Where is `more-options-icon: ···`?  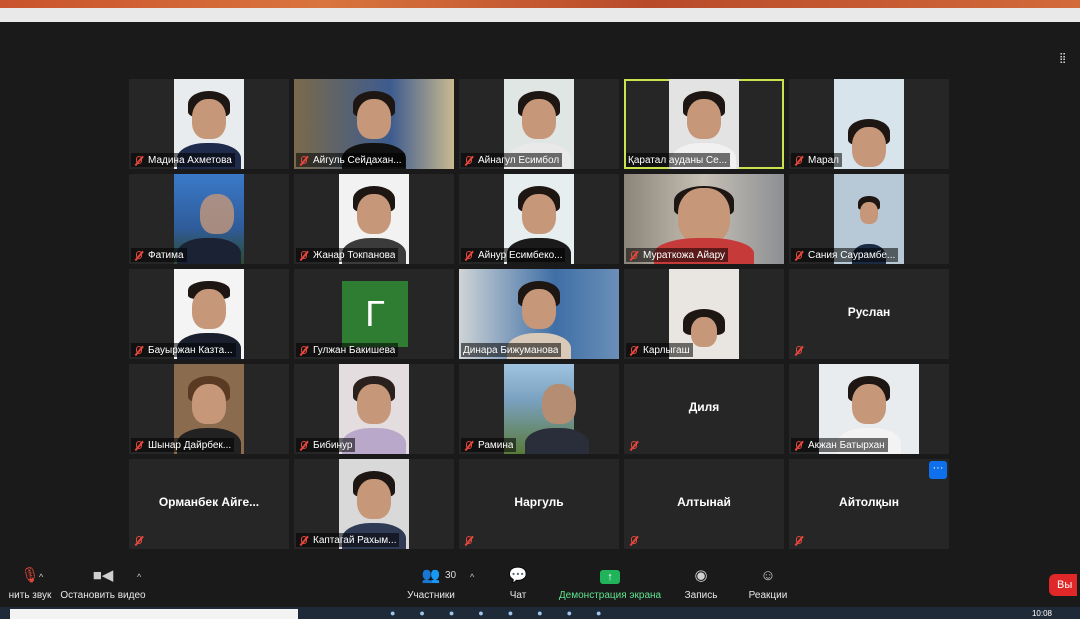
more-options-icon: ··· is located at coordinates (938, 470).